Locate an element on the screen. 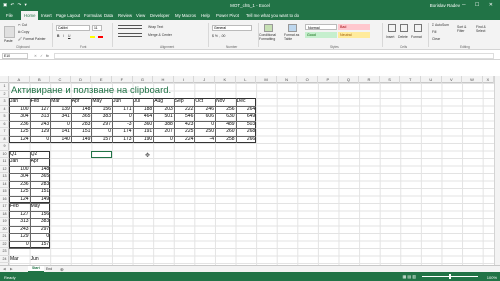 The image size is (500, 281). col-header: B is located at coordinates (40, 79).